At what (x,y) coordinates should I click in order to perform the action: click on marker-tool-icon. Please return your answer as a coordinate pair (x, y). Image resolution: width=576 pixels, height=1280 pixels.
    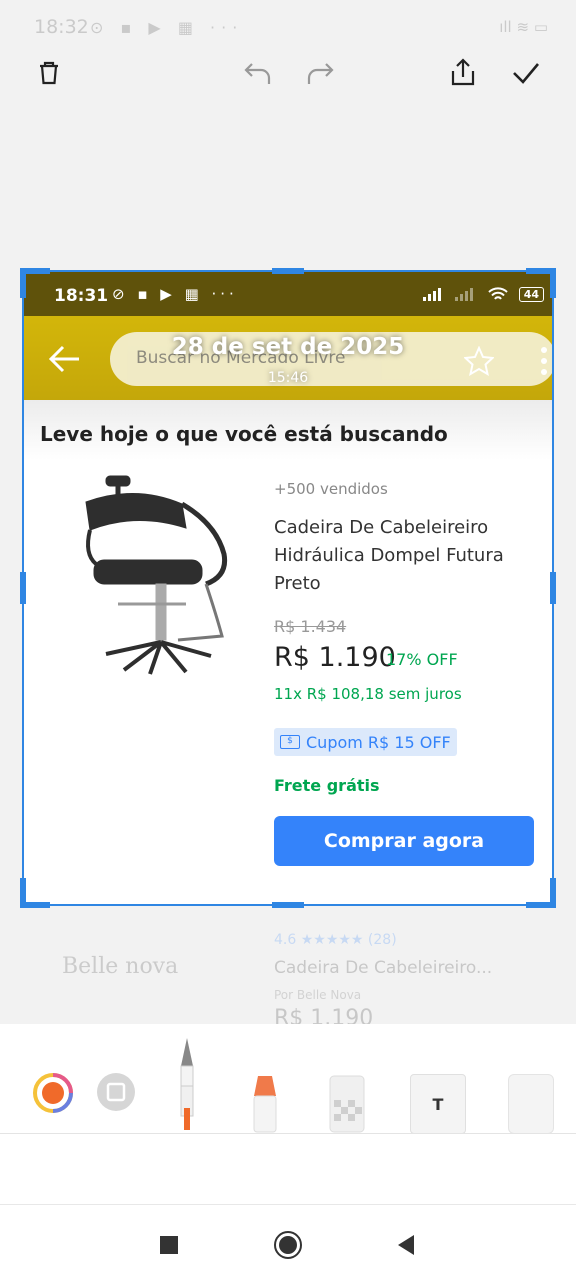
    Looking at the image, I should click on (265, 1105).